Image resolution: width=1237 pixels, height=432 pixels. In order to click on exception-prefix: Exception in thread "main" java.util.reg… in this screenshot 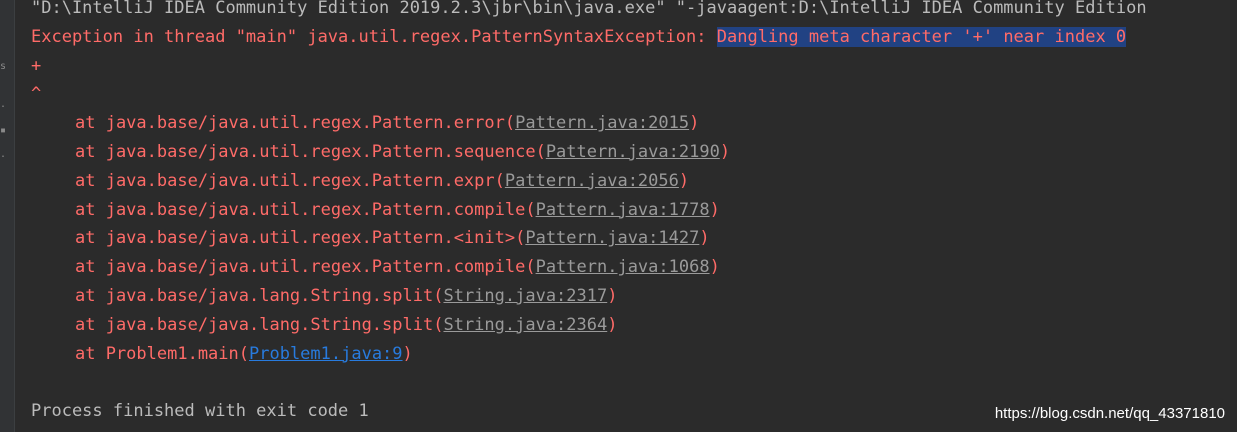, I will do `click(374, 36)`.